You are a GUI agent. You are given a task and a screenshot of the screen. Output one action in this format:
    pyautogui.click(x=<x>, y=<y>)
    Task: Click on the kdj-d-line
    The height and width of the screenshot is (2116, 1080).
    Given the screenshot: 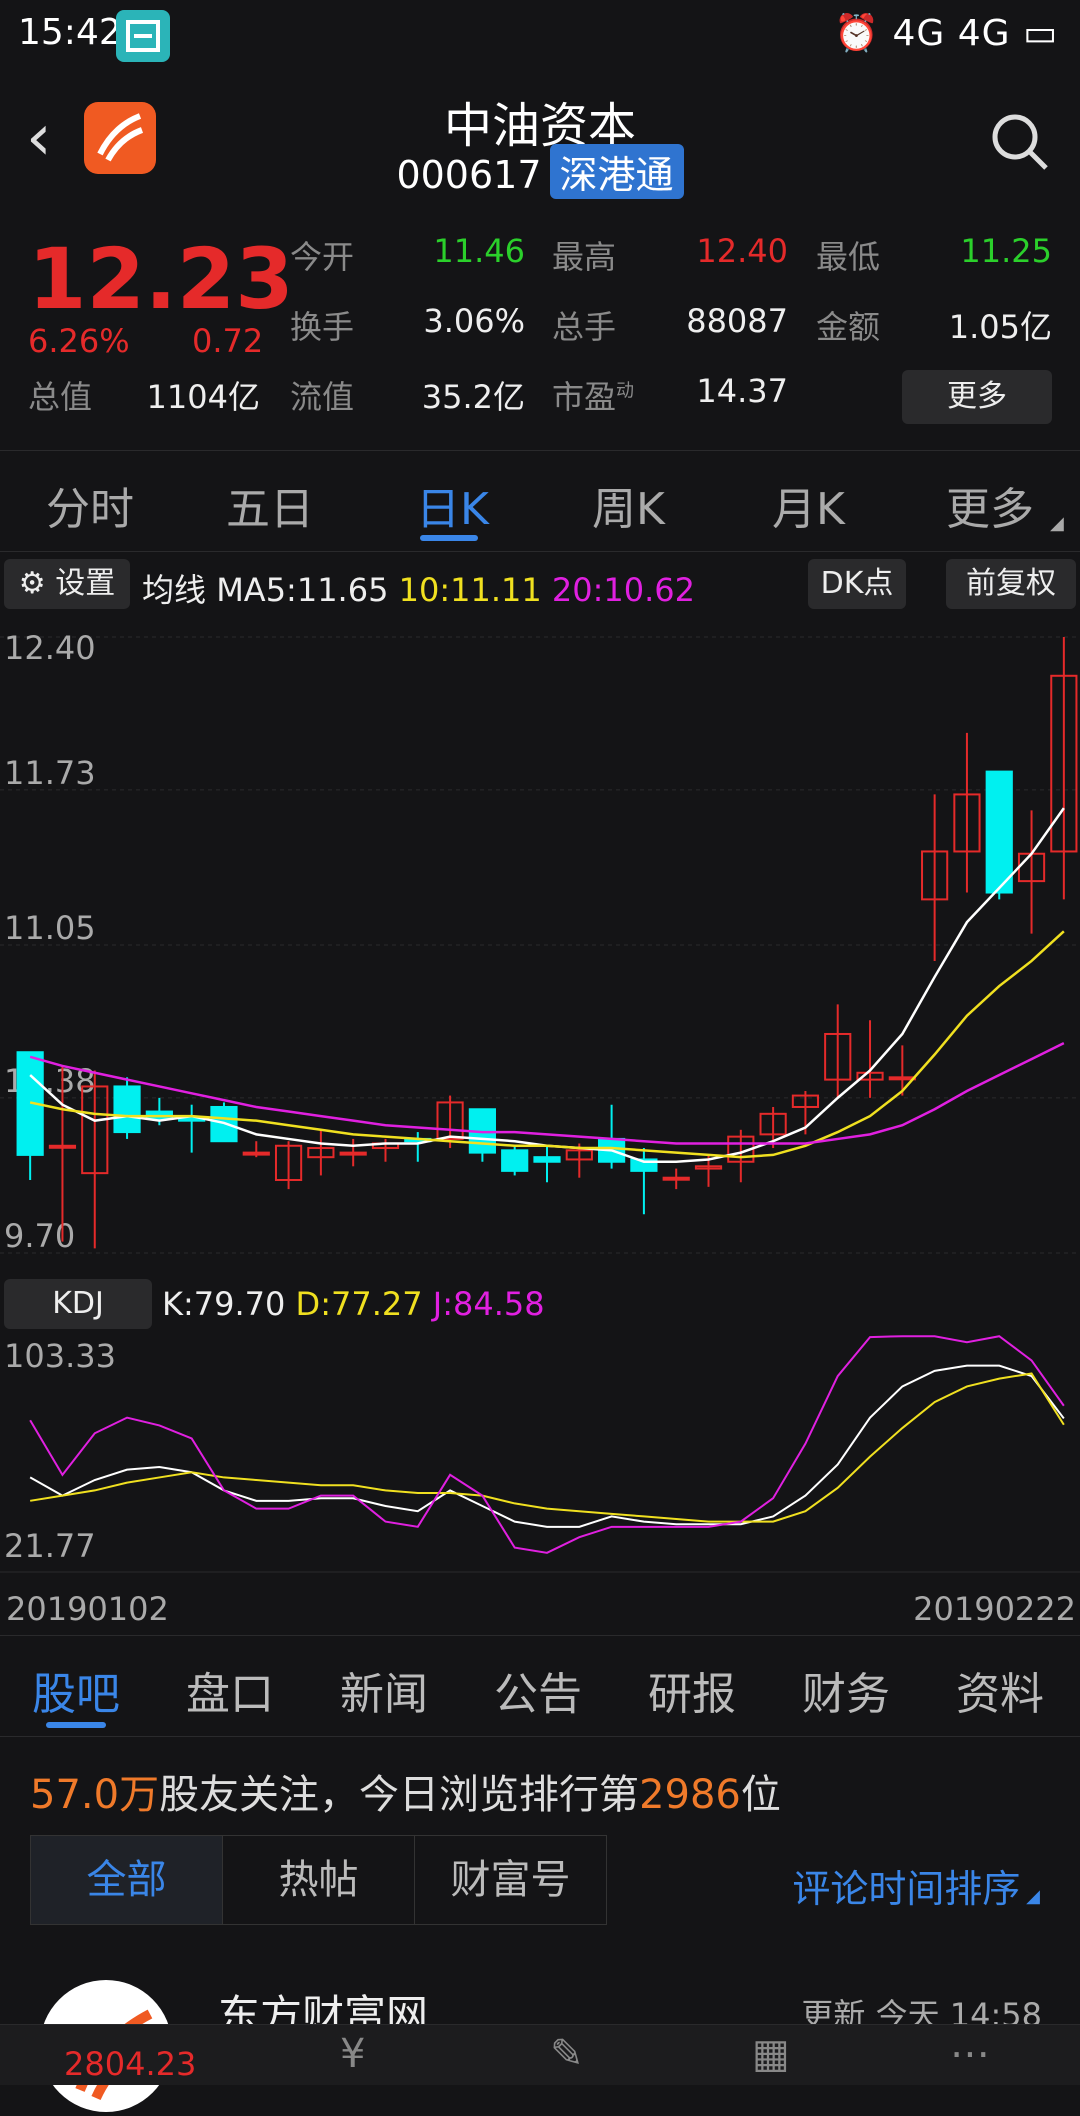 What is the action you would take?
    pyautogui.click(x=547, y=1447)
    